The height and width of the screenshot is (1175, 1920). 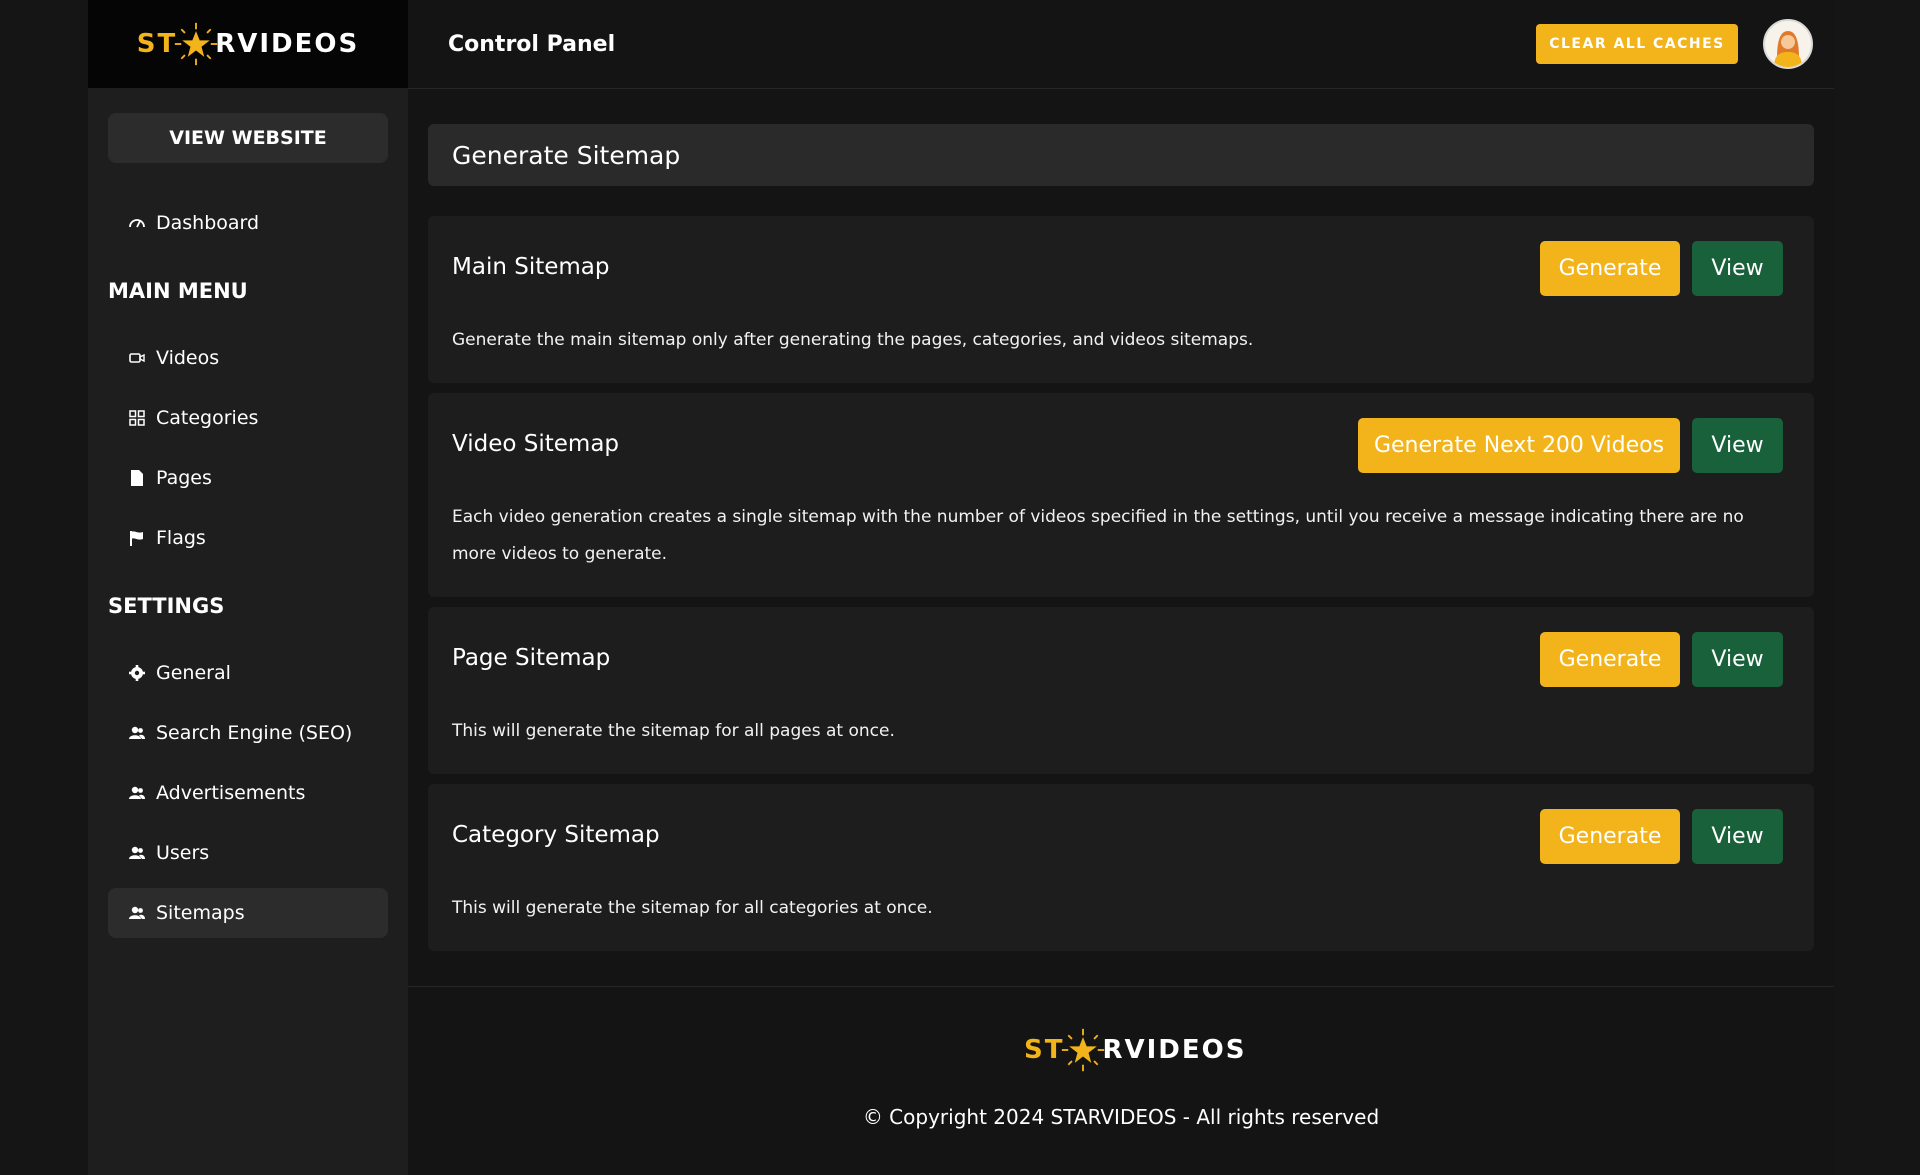 I want to click on sidebar-item-sitemaps: Sitemaps, so click(x=248, y=913).